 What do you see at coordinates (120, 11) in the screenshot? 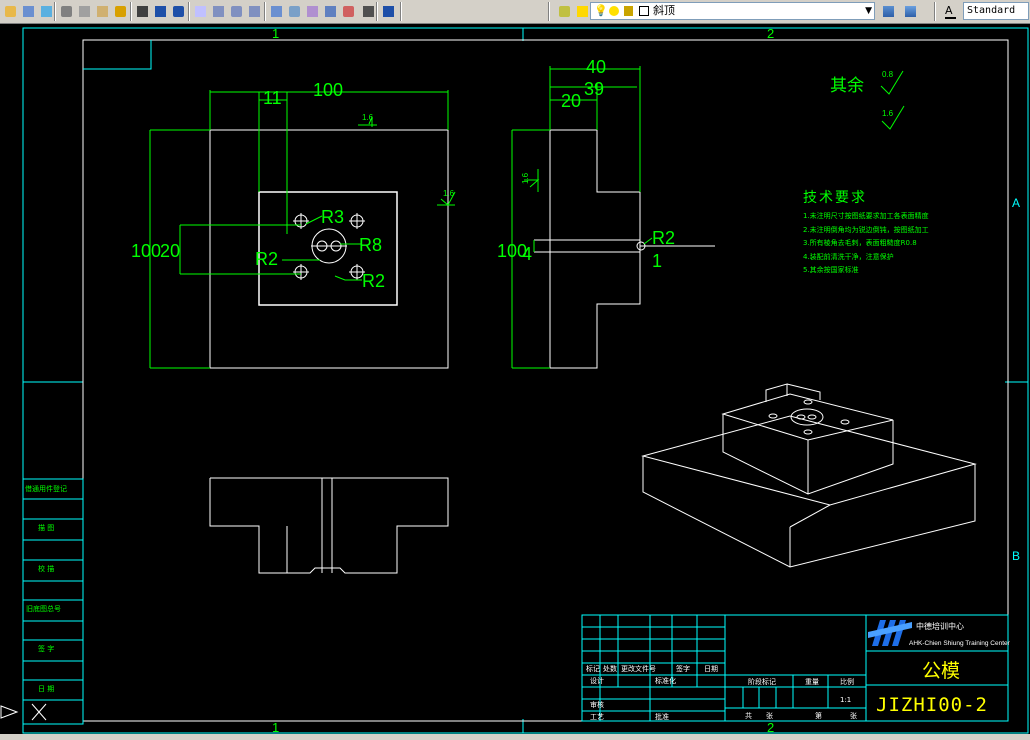
I see `match-properties-icon` at bounding box center [120, 11].